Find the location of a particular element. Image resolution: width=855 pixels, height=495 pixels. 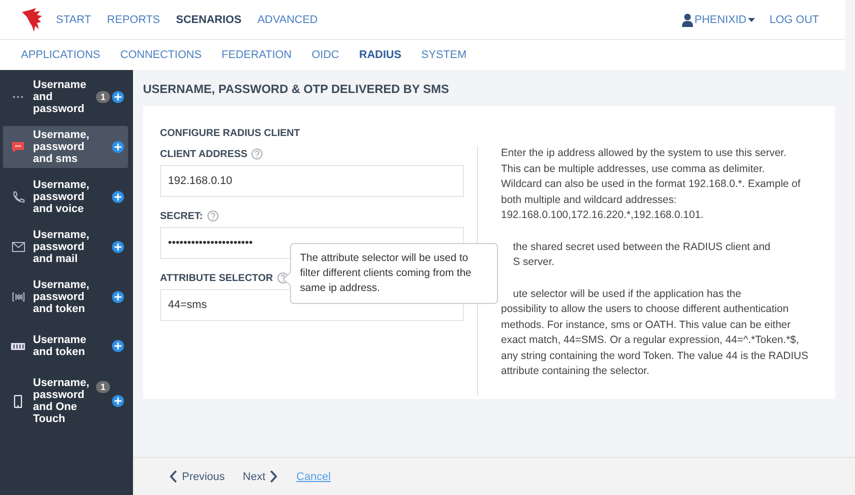

field-label: CLIENT ADDRESS is located at coordinates (204, 154).